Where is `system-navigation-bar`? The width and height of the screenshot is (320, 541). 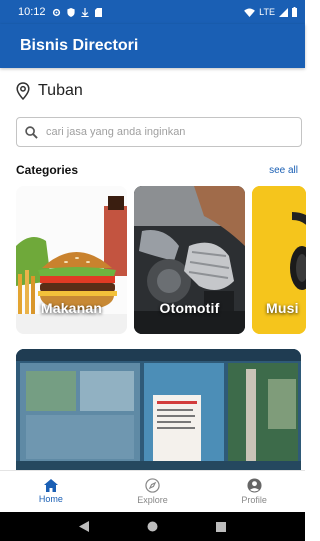 system-navigation-bar is located at coordinates (152, 526).